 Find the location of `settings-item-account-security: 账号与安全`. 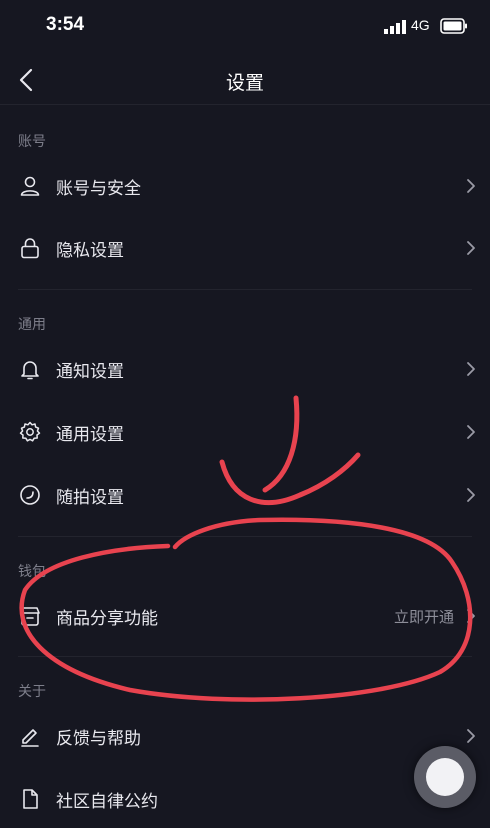

settings-item-account-security: 账号与安全 is located at coordinates (245, 186).